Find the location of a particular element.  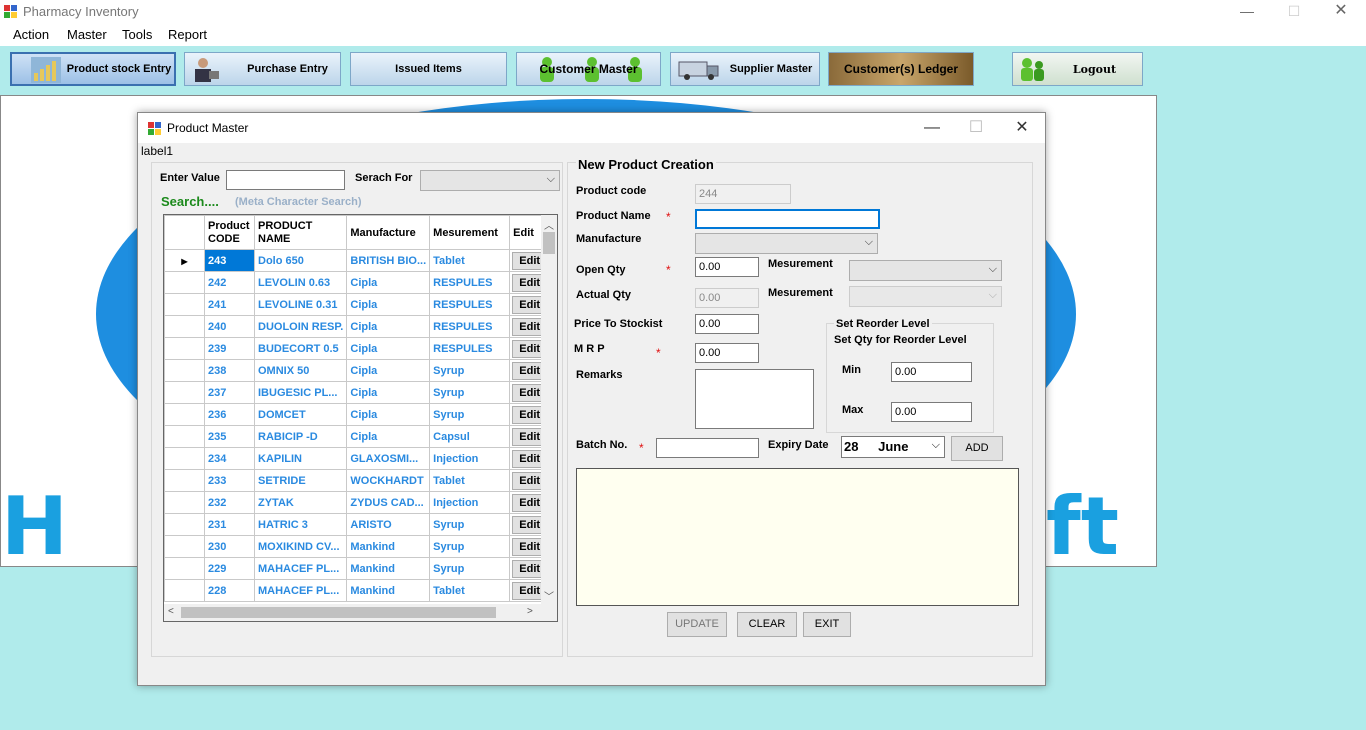

grid-col-name: PRODUCT NAME is located at coordinates (300, 232).